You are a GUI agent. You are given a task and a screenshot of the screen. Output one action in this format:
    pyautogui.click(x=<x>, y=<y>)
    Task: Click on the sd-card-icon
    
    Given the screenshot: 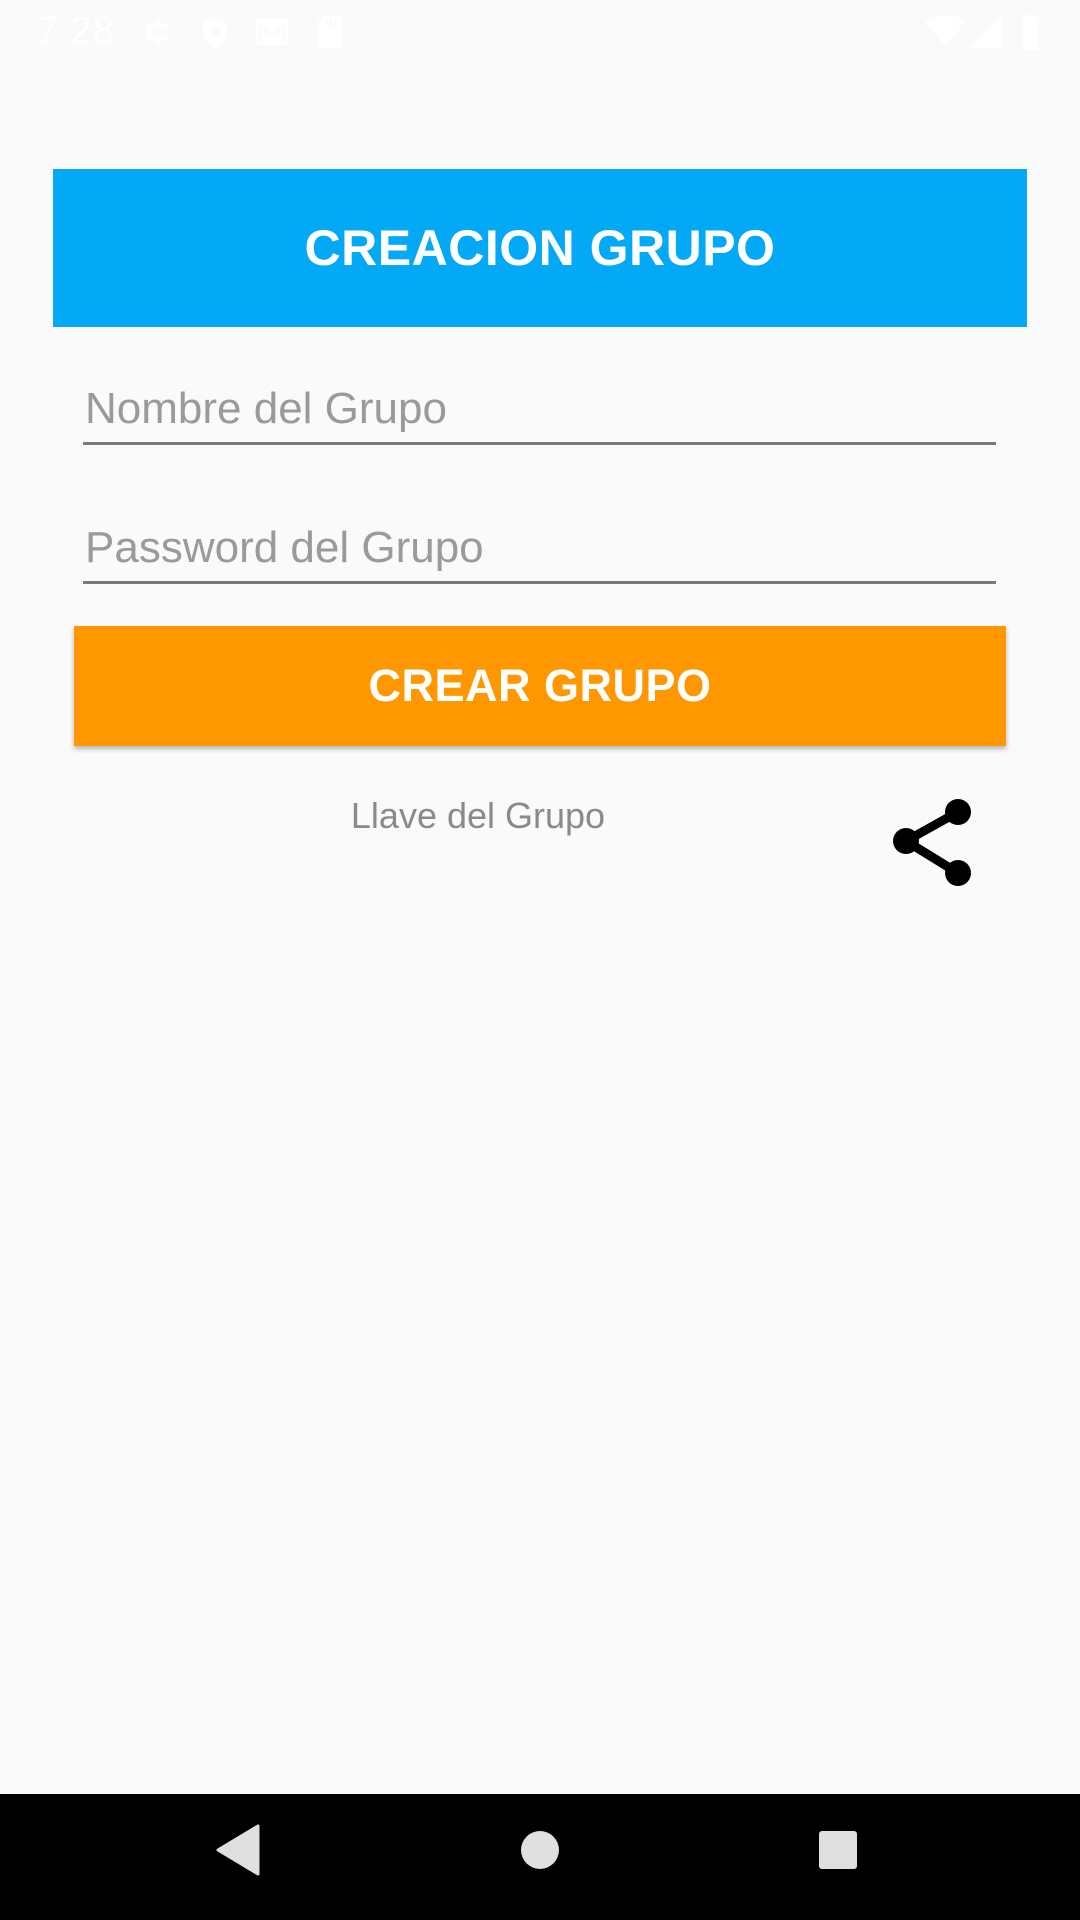 What is the action you would take?
    pyautogui.click(x=330, y=32)
    